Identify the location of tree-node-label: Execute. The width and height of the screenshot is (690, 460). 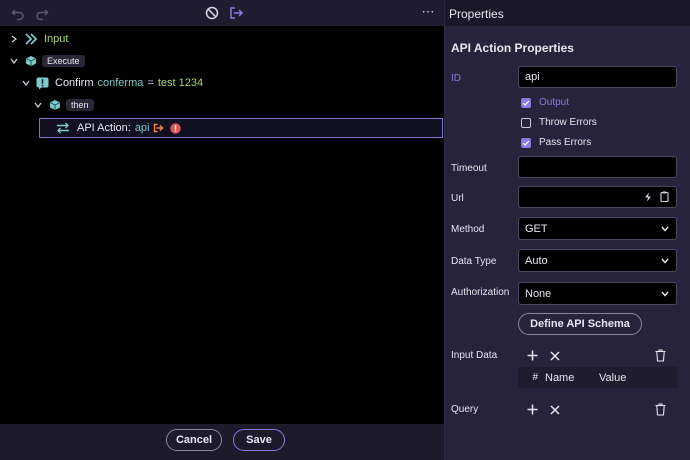
(63, 61).